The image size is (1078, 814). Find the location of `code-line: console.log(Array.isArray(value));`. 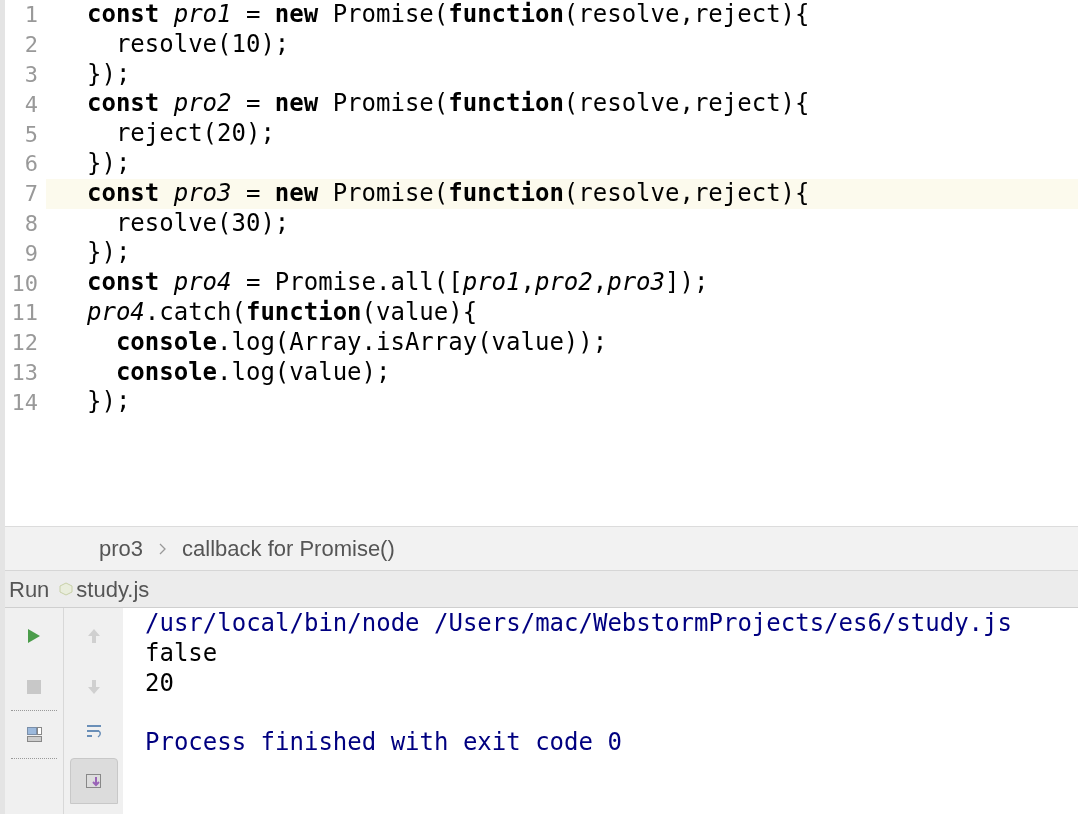

code-line: console.log(Array.isArray(value)); is located at coordinates (361, 342).